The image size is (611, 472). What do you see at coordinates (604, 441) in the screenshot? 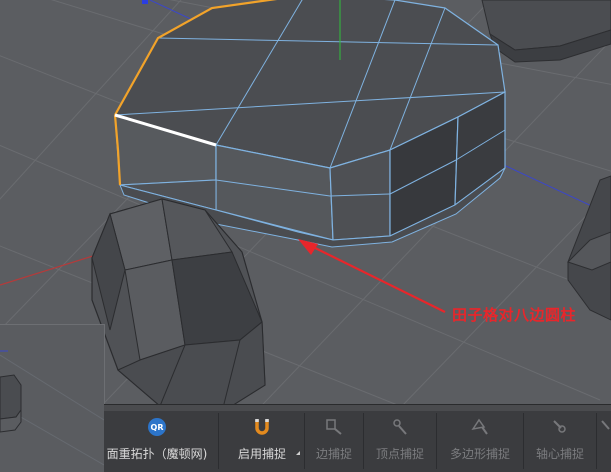
I see `toolbar-overflow-button` at bounding box center [604, 441].